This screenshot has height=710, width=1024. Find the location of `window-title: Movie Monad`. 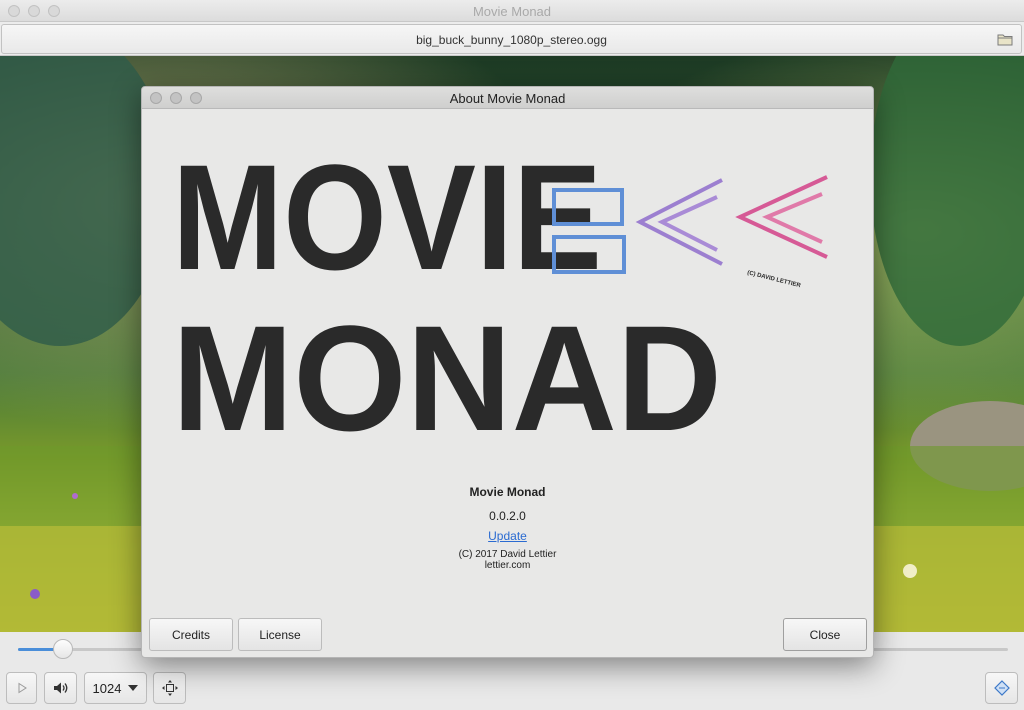

window-title: Movie Monad is located at coordinates (512, 11).